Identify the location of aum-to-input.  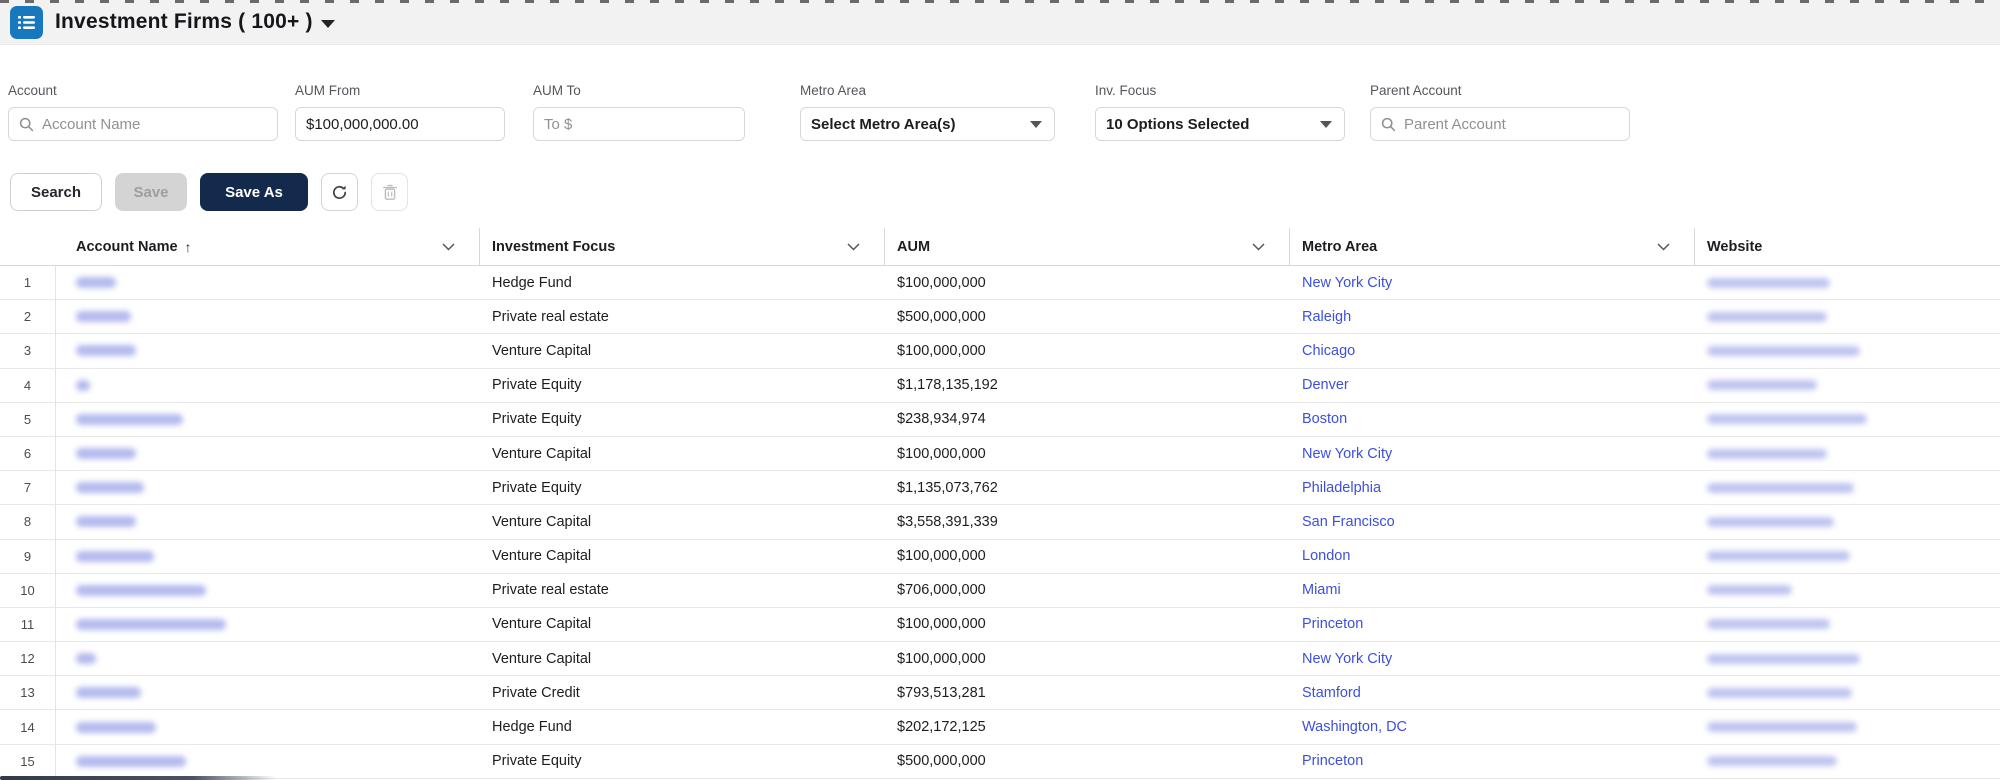
(639, 124).